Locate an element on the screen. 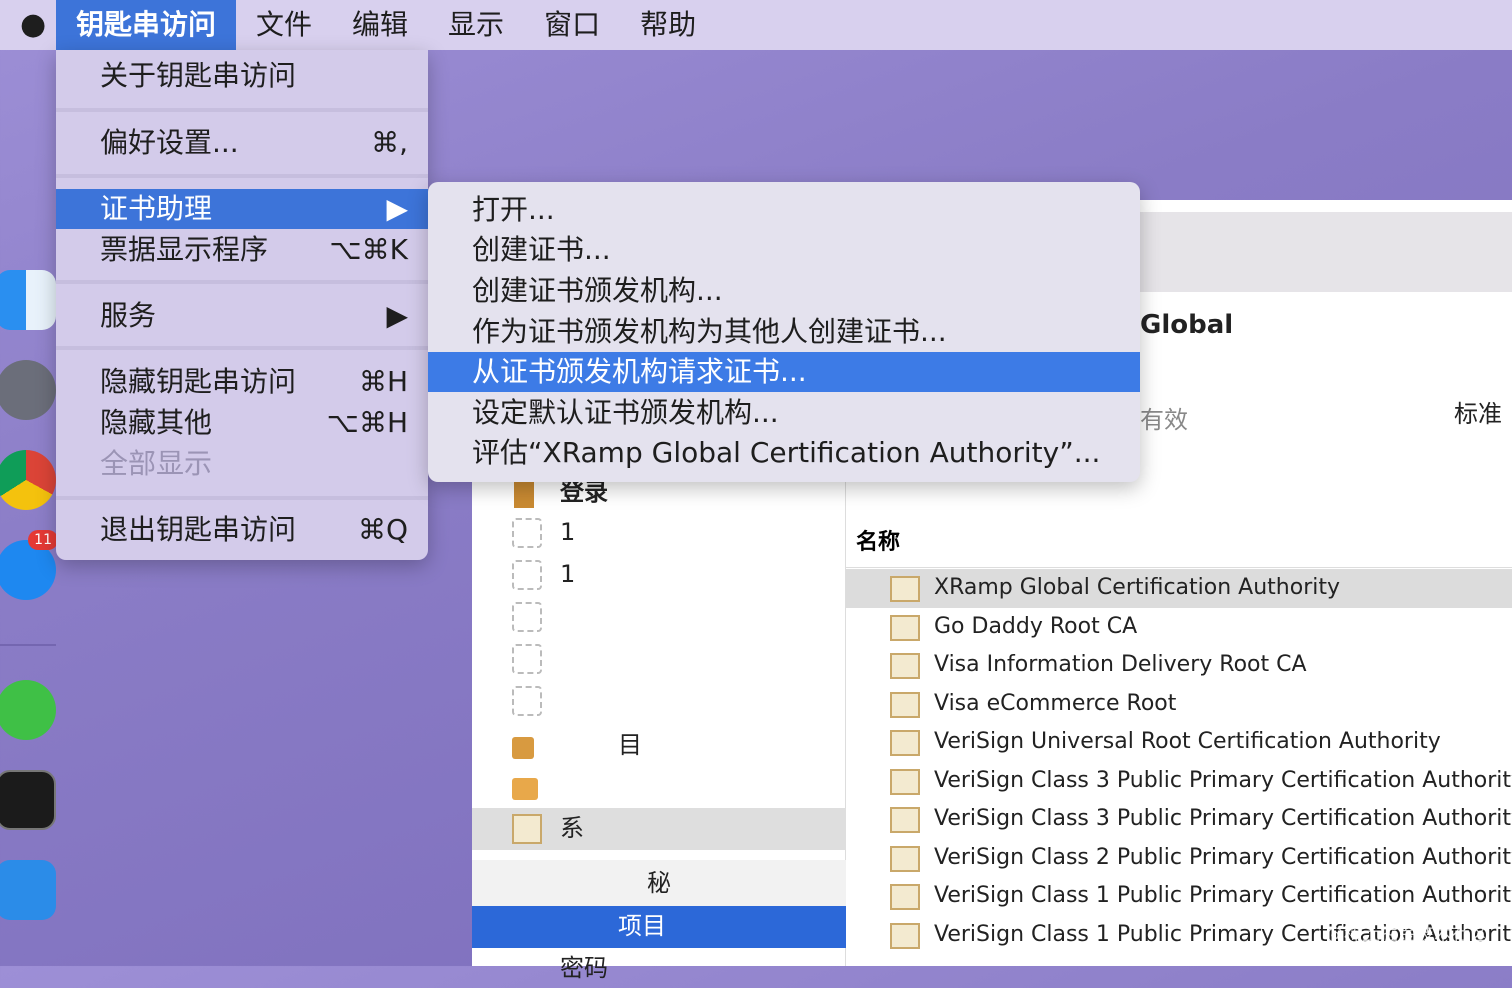  menu-edit: 编辑 is located at coordinates (380, 25).